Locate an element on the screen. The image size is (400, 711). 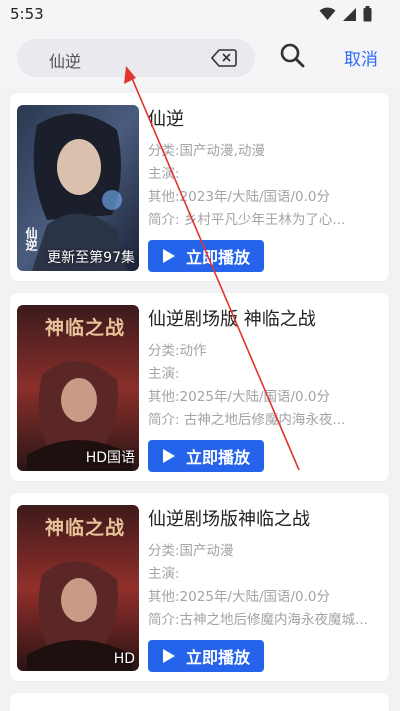
battery-icon is located at coordinates (367, 14).